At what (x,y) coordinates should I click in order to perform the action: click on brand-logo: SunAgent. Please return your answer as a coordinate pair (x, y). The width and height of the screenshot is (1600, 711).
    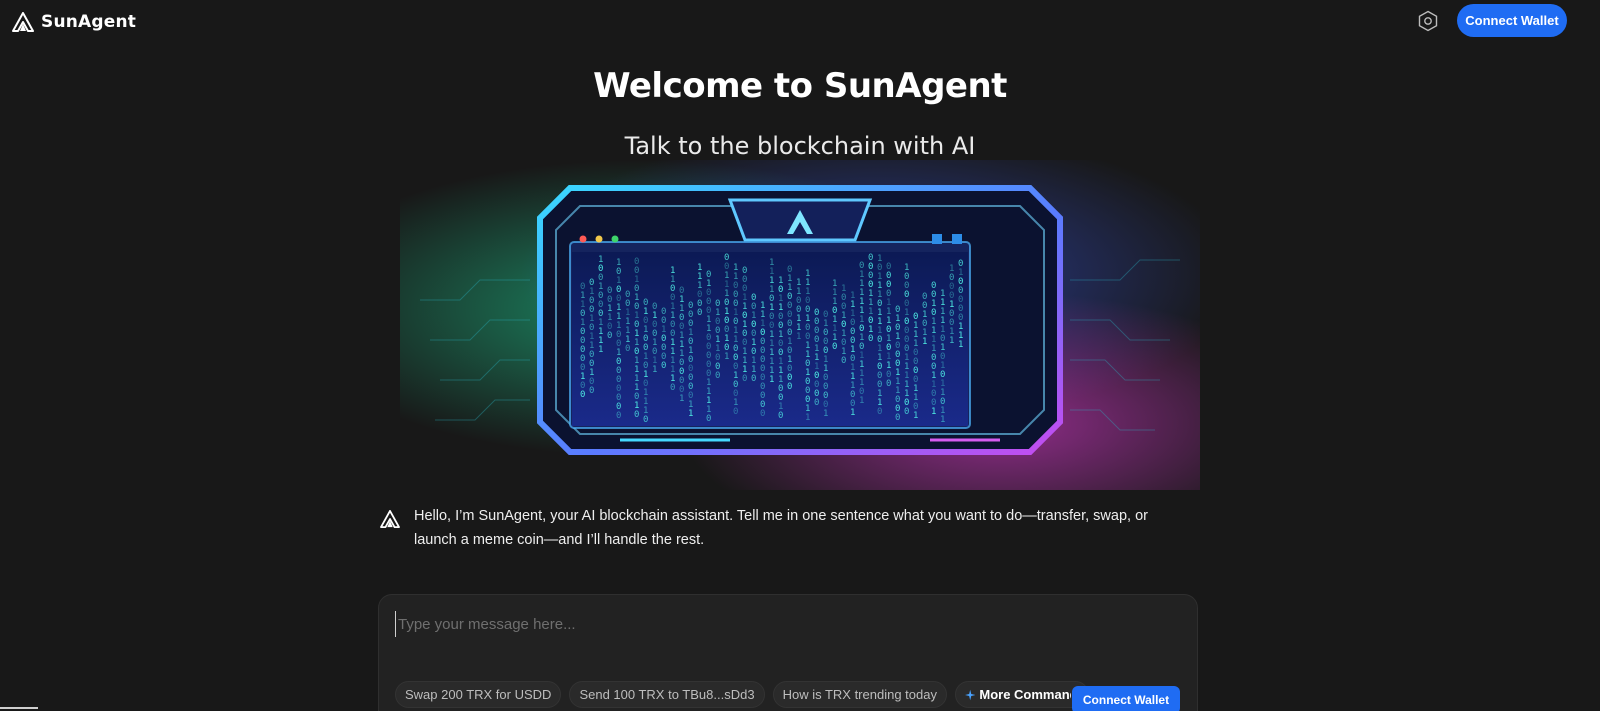
    Looking at the image, I should click on (74, 22).